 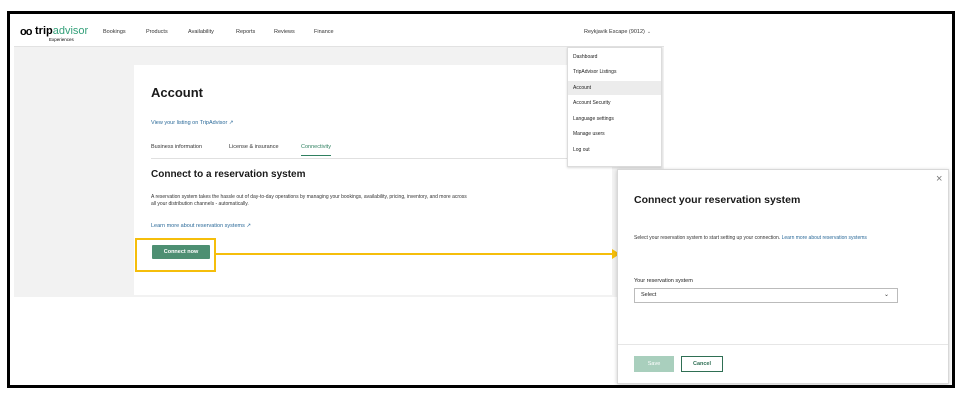 I want to click on modal-title: Connect your reservation system, so click(x=717, y=200).